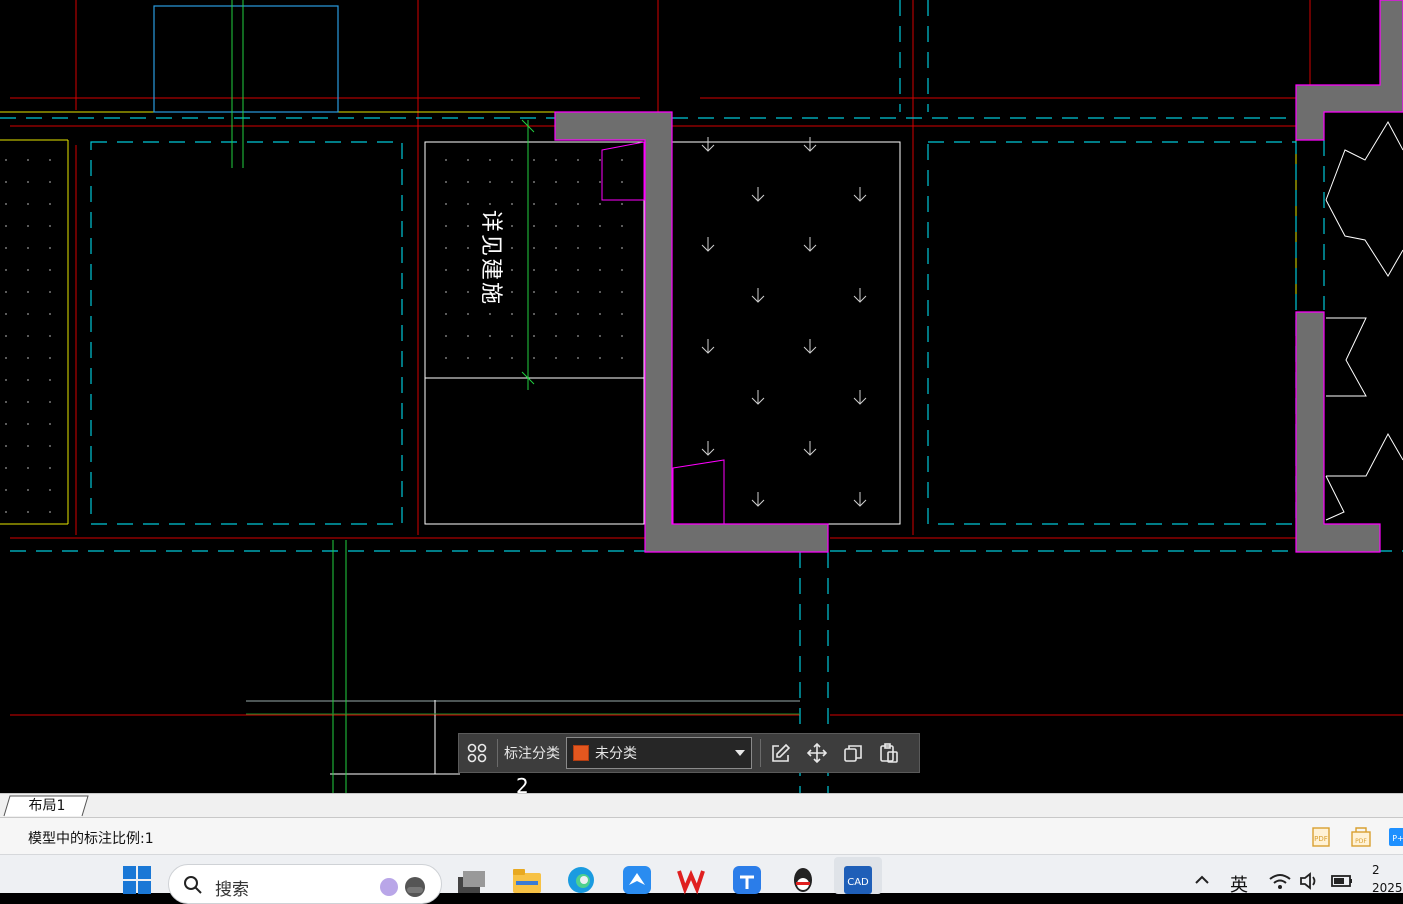 This screenshot has width=1403, height=904. What do you see at coordinates (534, 260) in the screenshot?
I see `dotted-fill-room` at bounding box center [534, 260].